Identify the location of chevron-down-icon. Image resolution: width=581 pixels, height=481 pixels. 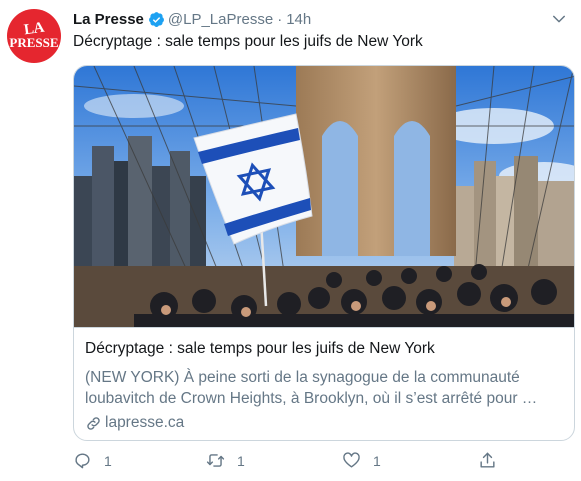
(559, 19).